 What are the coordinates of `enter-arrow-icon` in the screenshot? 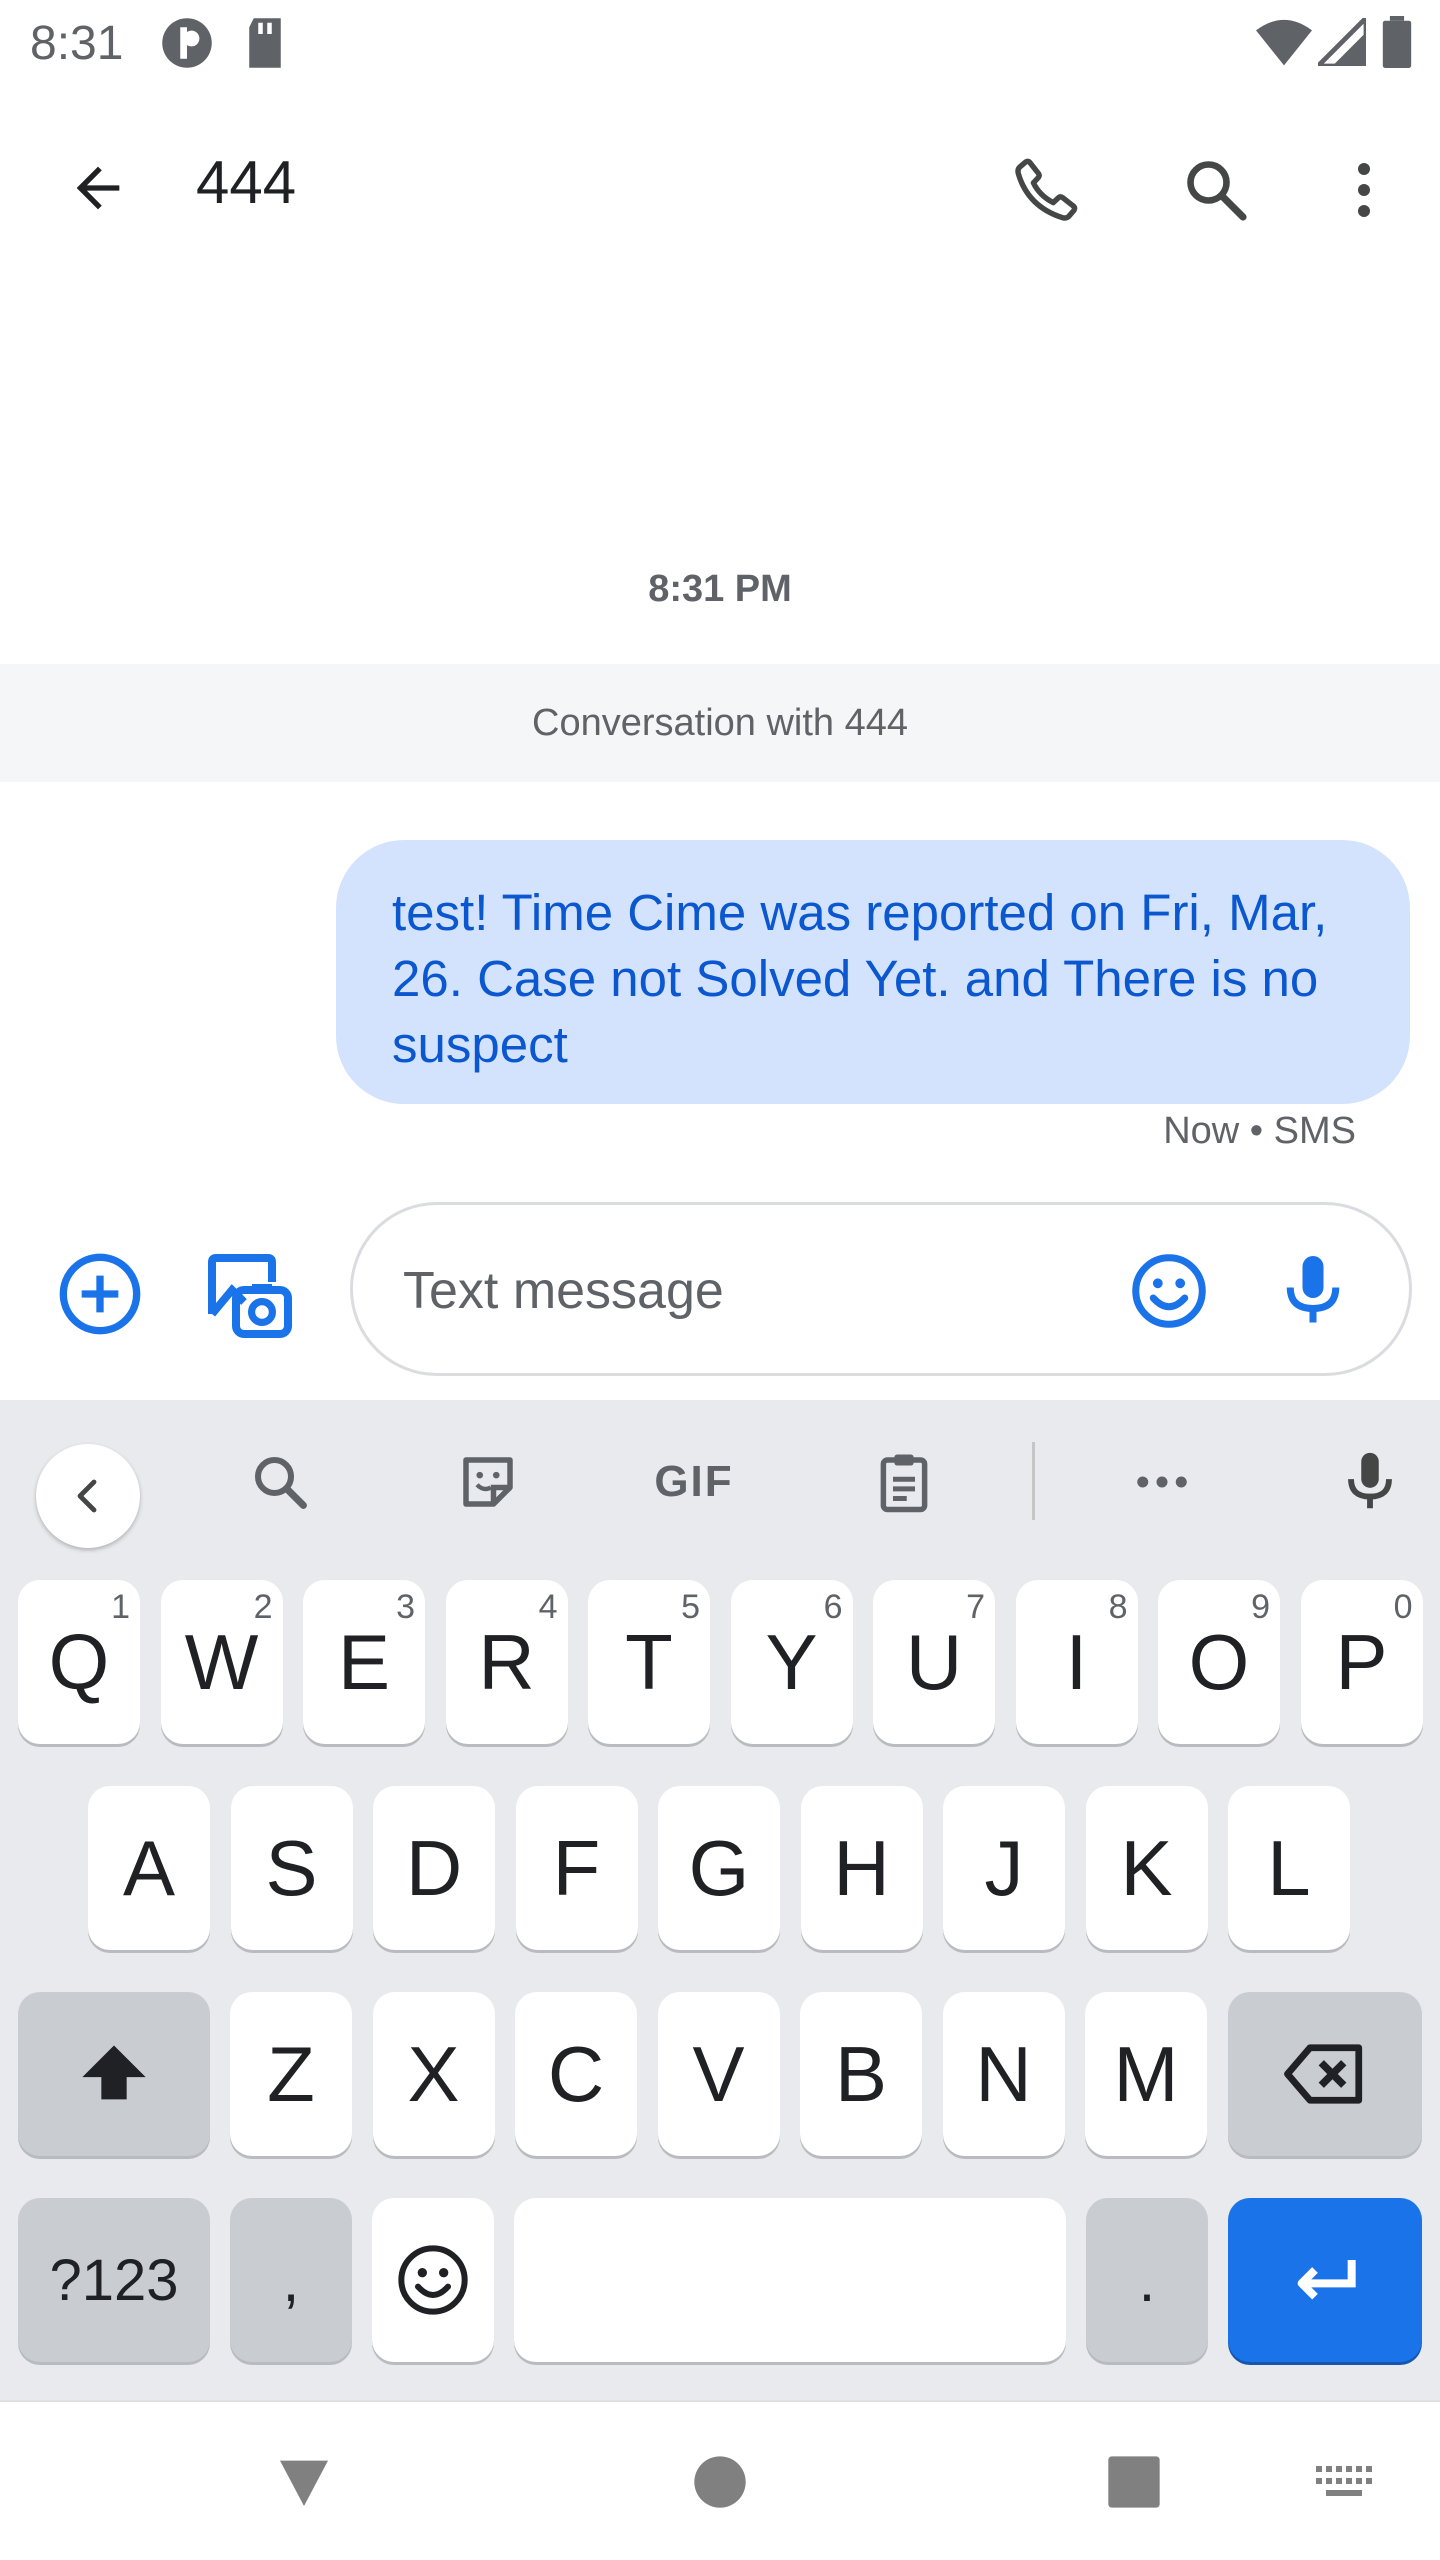 It's located at (1326, 2280).